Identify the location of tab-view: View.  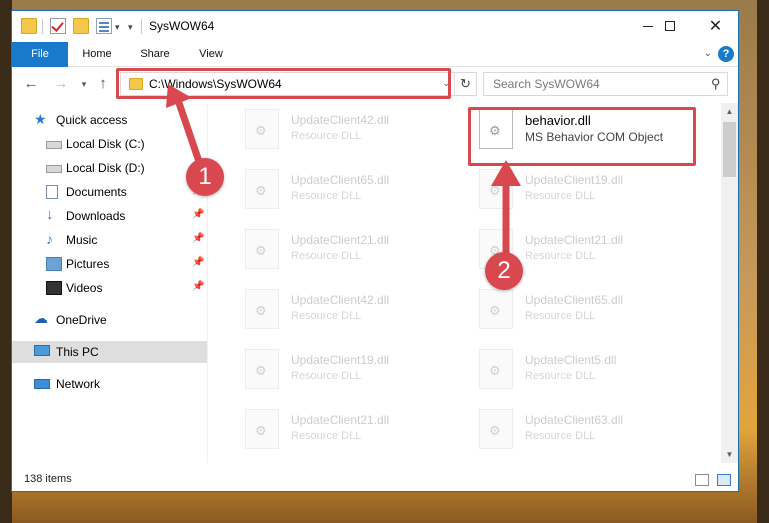
(211, 54).